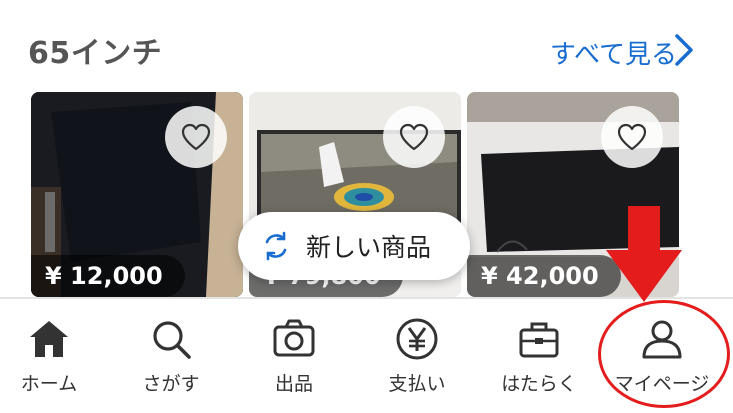 The height and width of the screenshot is (413, 733). What do you see at coordinates (644, 254) in the screenshot?
I see `annotation-arrow-icon` at bounding box center [644, 254].